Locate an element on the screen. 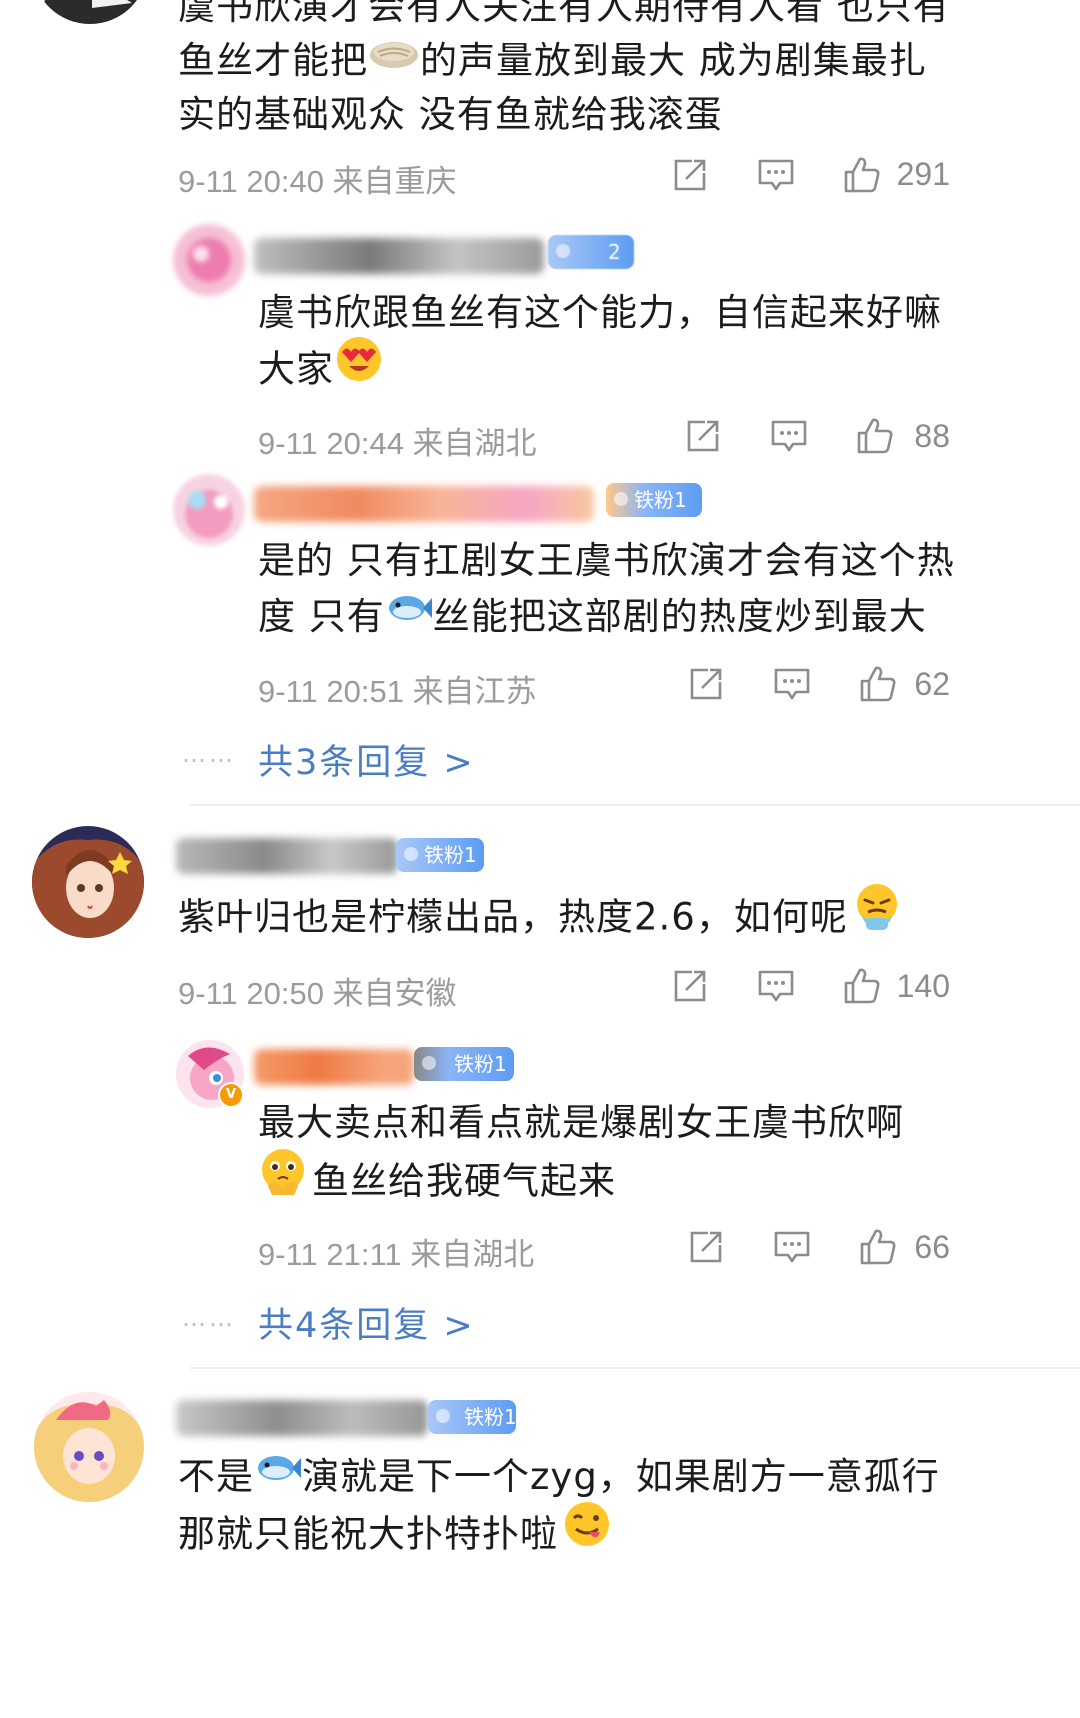 Image resolution: width=1080 pixels, height=1718 pixels. comment-text-segment: 那就只能祝大扑特扑啦 is located at coordinates (368, 1534).